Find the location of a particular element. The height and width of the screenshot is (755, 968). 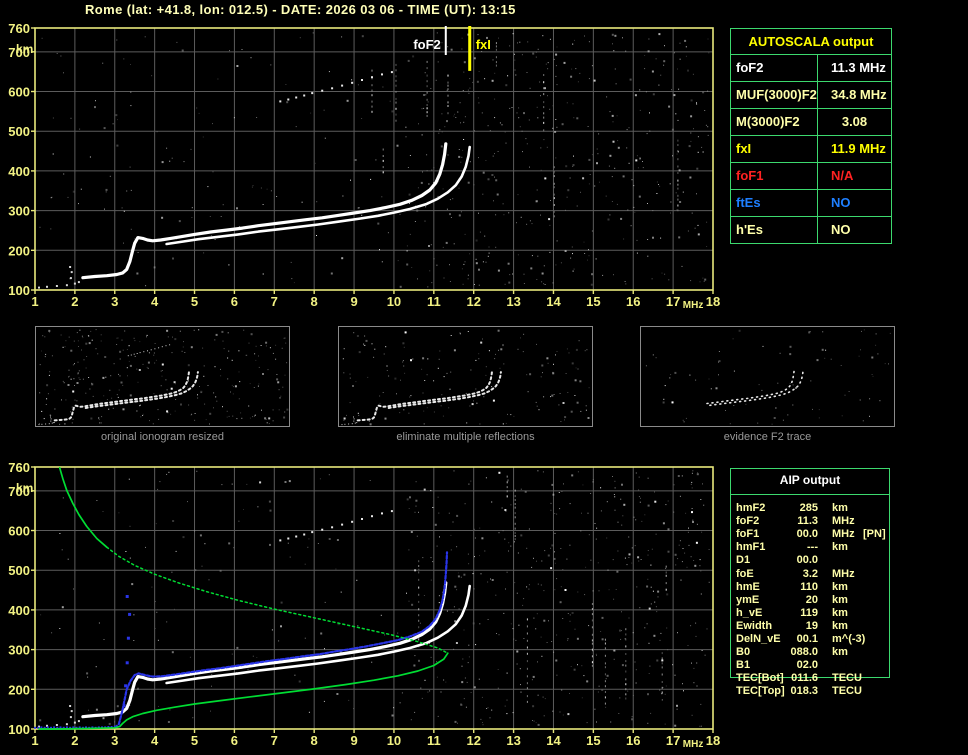

aip-table-header: AIP output is located at coordinates (810, 480).